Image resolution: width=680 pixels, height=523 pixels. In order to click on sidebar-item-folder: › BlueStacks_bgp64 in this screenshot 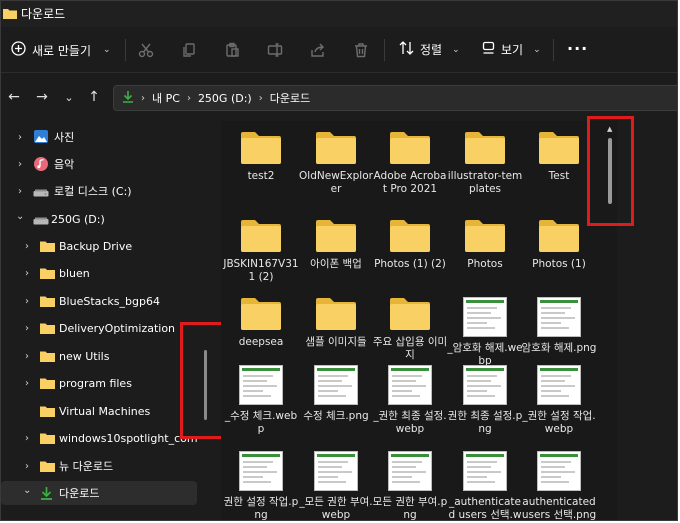, I will do `click(99, 301)`.